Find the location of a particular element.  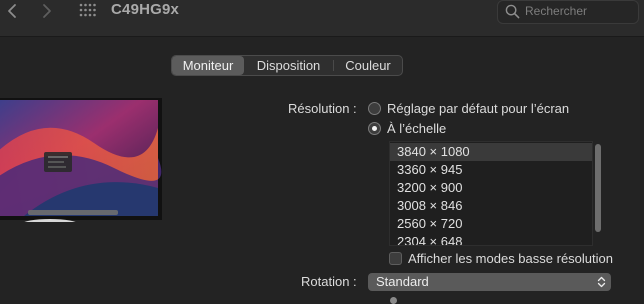

radio-scaled-resolution is located at coordinates (374, 128).